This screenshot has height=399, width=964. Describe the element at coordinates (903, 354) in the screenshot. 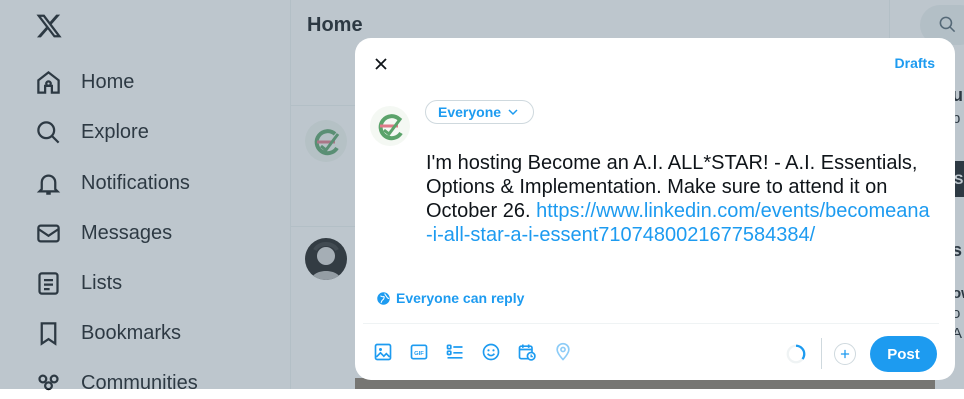

I see `post-button: Post` at that location.